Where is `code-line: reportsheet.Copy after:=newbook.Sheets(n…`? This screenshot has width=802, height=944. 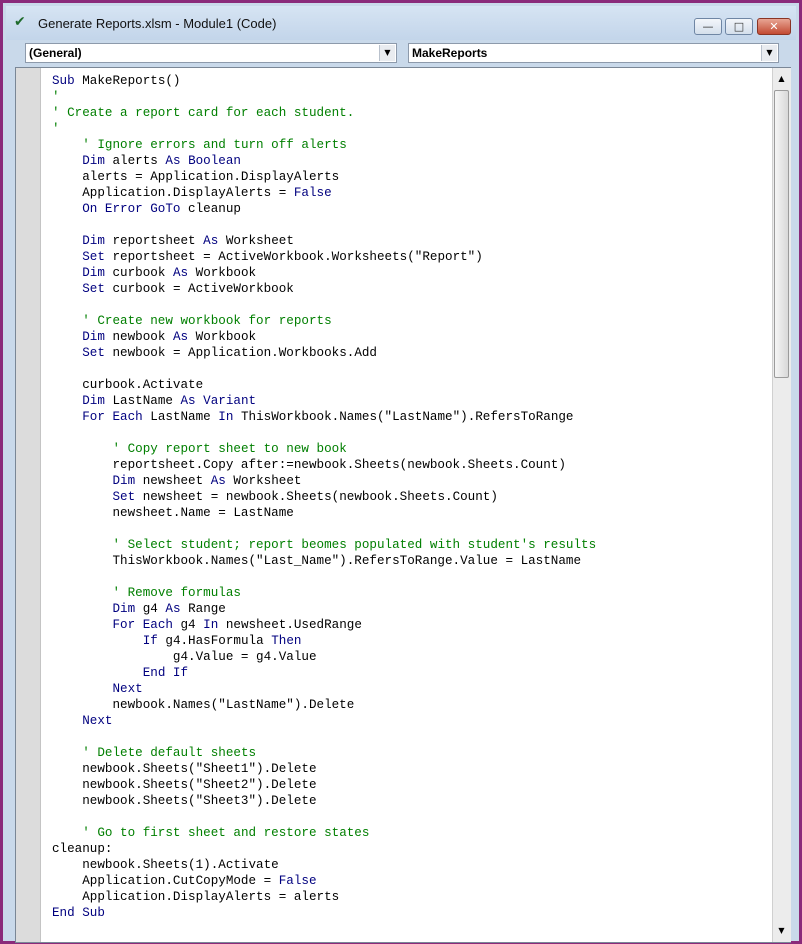
code-line: reportsheet.Copy after:=newbook.Sheets(n… is located at coordinates (324, 465).